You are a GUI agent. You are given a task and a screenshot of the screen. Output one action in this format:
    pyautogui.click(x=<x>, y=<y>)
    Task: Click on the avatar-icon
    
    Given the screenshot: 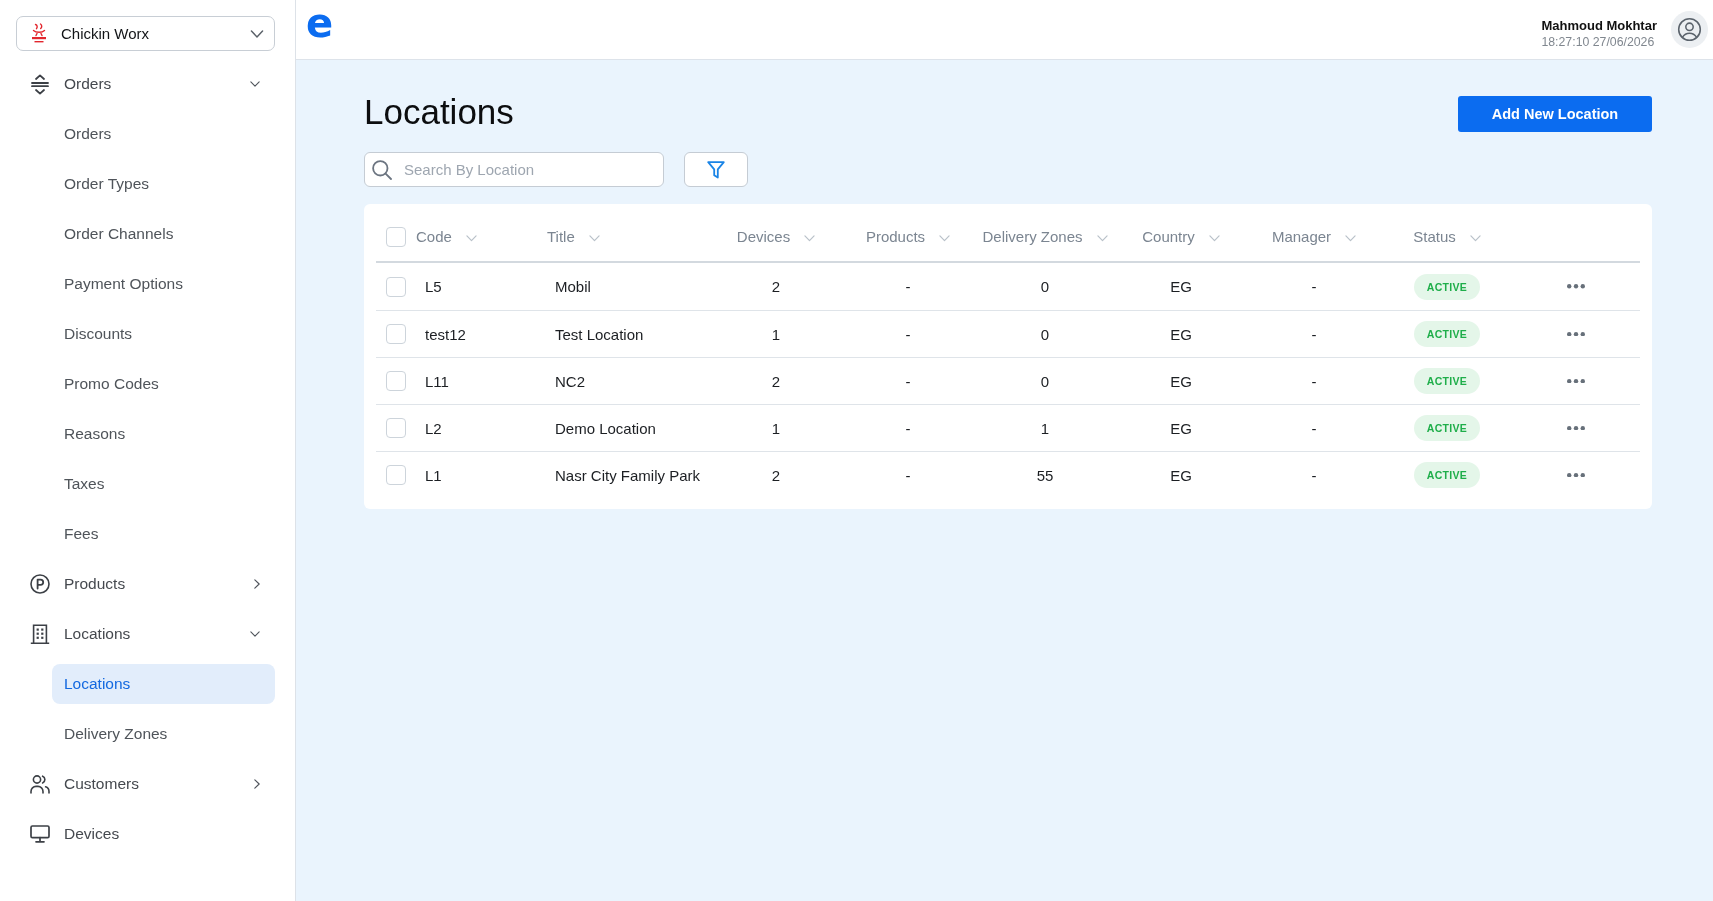 What is the action you would take?
    pyautogui.click(x=1689, y=29)
    